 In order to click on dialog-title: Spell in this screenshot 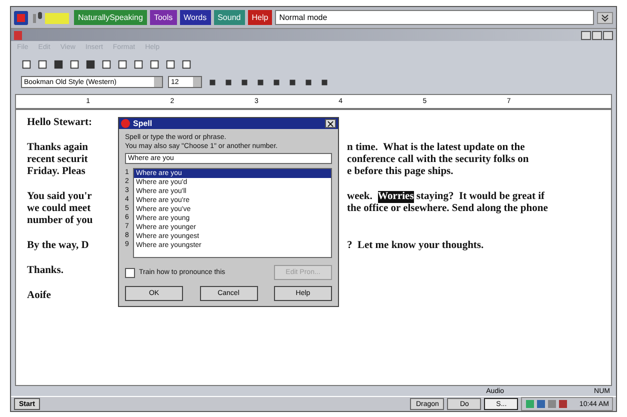, I will do `click(143, 123)`.